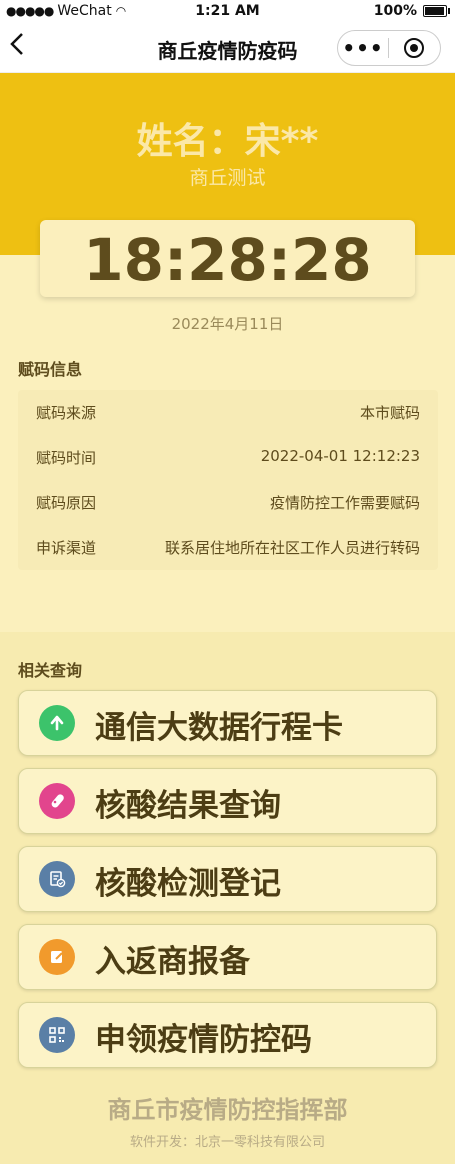 This screenshot has width=455, height=1164. What do you see at coordinates (57, 801) in the screenshot?
I see `test-tube-icon` at bounding box center [57, 801].